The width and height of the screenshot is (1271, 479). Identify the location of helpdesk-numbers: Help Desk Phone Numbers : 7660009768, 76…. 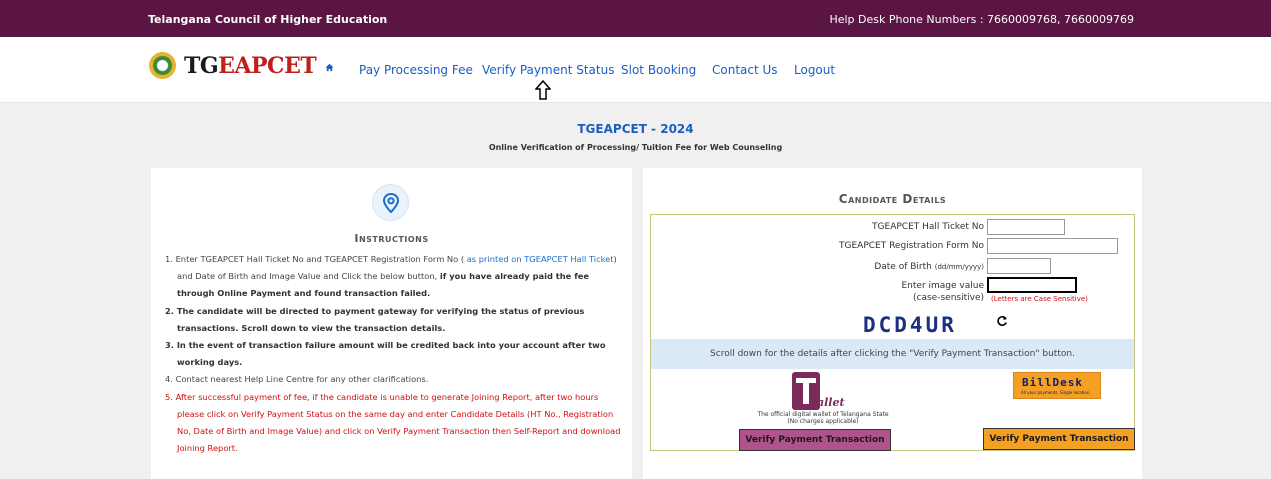
(981, 19).